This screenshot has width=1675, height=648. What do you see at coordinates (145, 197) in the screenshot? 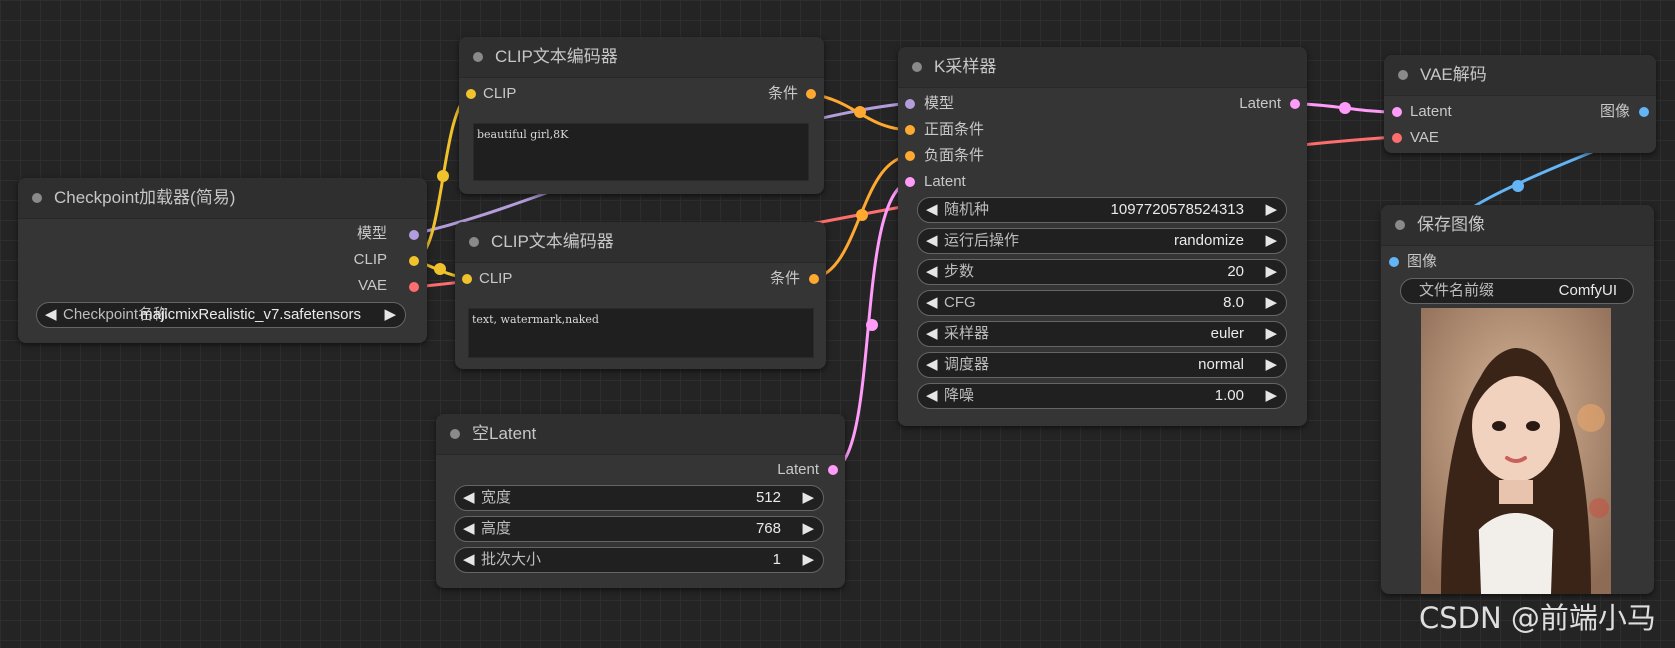
I see `checkpoint-title: Checkpoint加载器(简易)` at bounding box center [145, 197].